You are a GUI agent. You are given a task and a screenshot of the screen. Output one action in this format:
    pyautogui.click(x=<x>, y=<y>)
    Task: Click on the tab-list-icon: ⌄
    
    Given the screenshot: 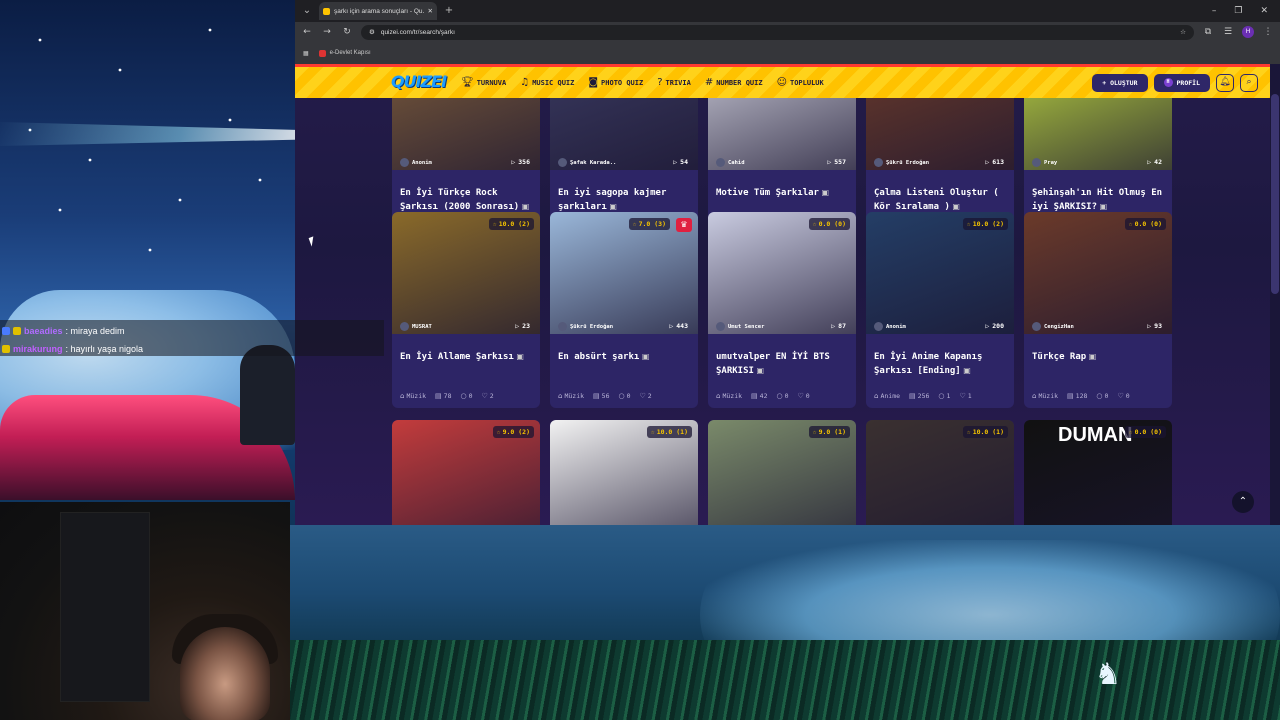 What is the action you would take?
    pyautogui.click(x=307, y=11)
    